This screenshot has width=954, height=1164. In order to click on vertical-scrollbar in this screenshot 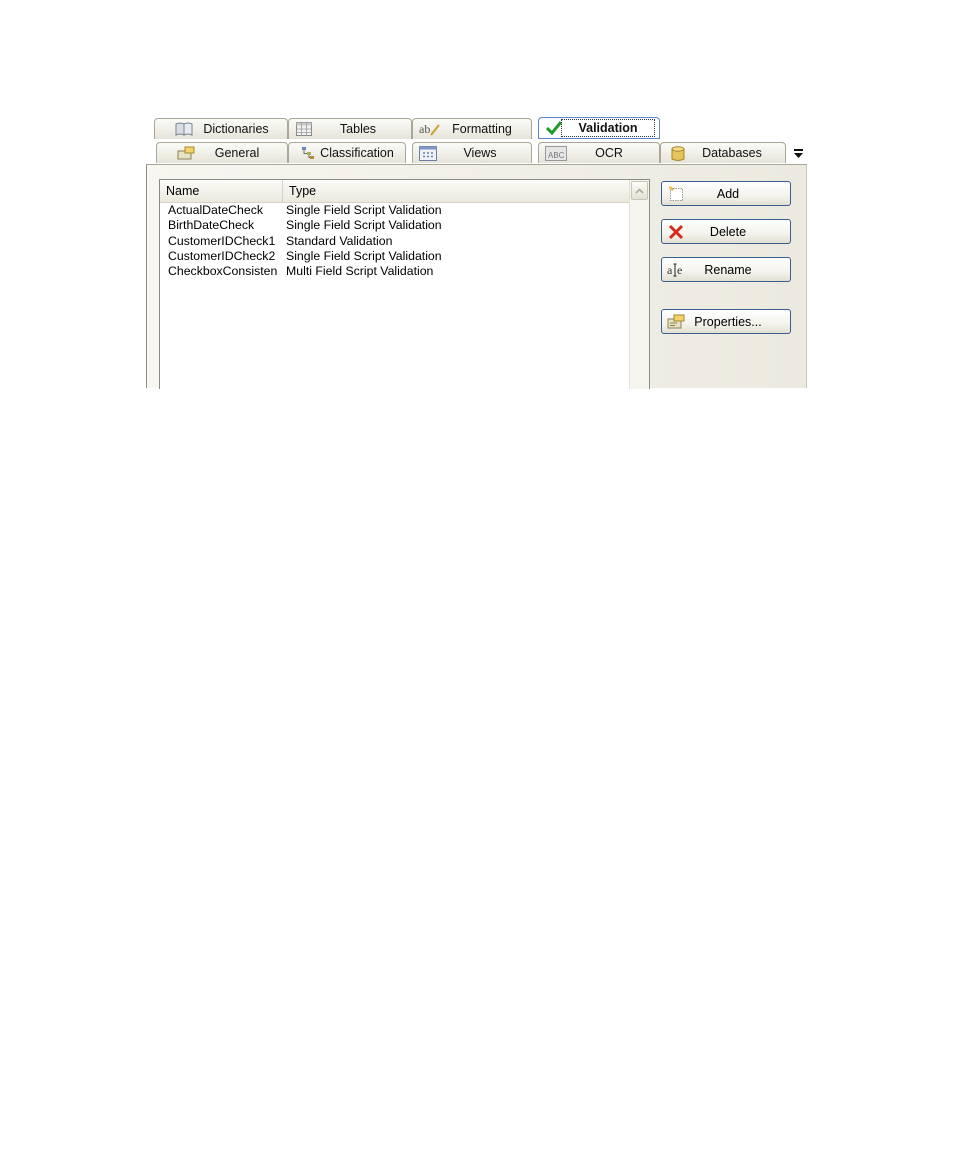, I will do `click(639, 284)`.